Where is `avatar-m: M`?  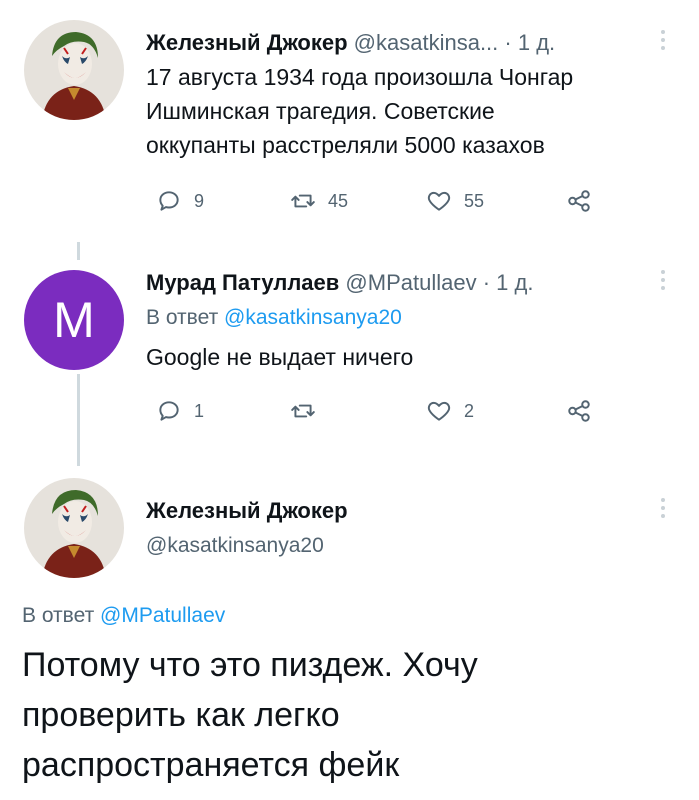
avatar-m: M is located at coordinates (74, 320).